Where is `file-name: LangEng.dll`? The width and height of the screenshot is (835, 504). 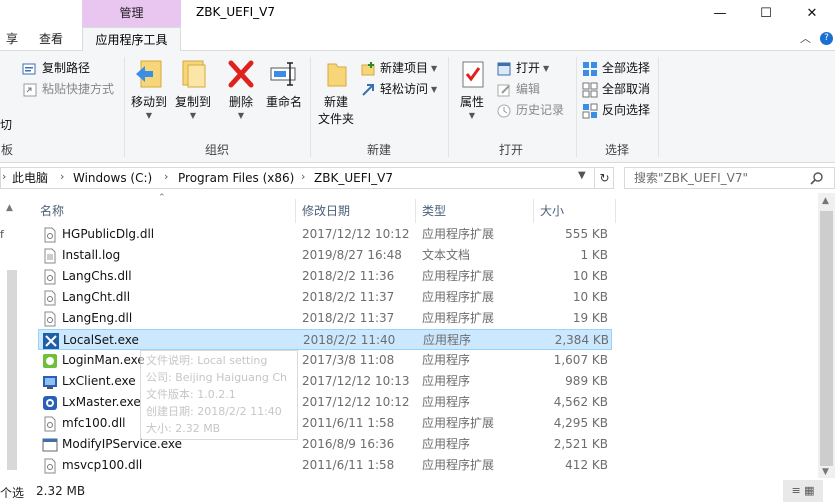 file-name: LangEng.dll is located at coordinates (87, 318).